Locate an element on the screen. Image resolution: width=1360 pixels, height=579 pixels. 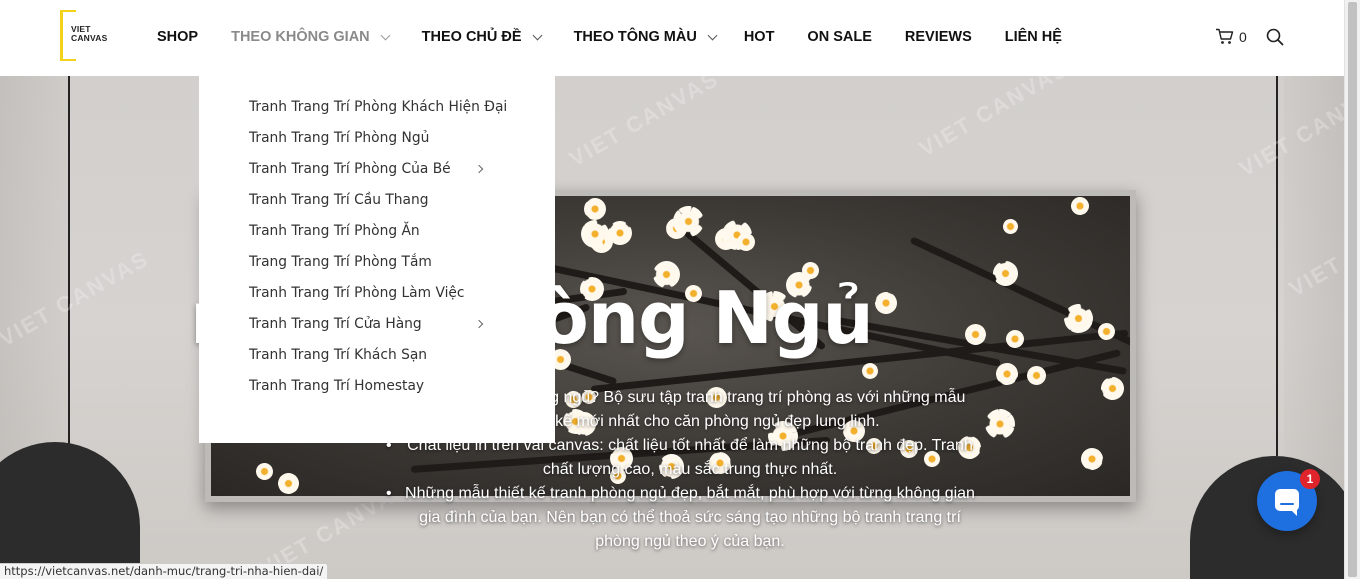
dropdown-item: Trang Trang Trí Phòng Tắm is located at coordinates (377, 266).